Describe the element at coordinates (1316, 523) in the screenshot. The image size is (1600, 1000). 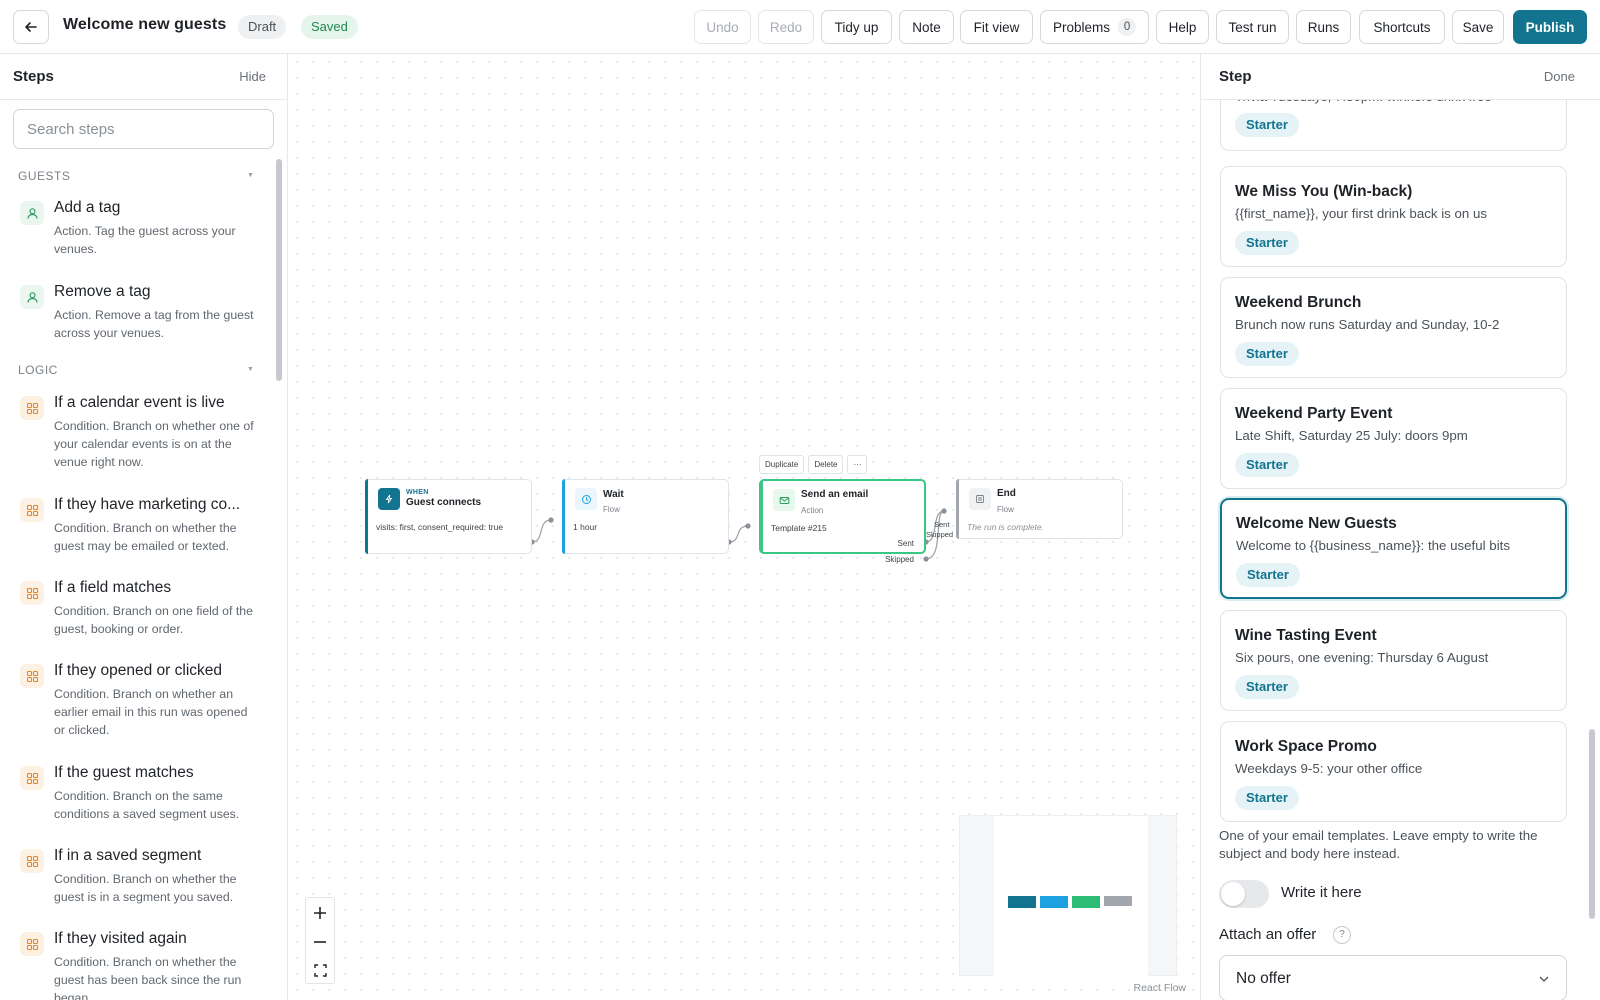
I see `template-name: Welcome New Guests` at that location.